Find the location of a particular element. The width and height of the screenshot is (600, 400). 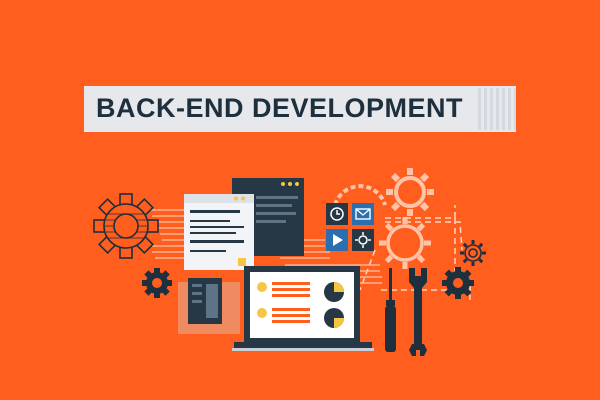

browser-window-icon is located at coordinates (219, 232).